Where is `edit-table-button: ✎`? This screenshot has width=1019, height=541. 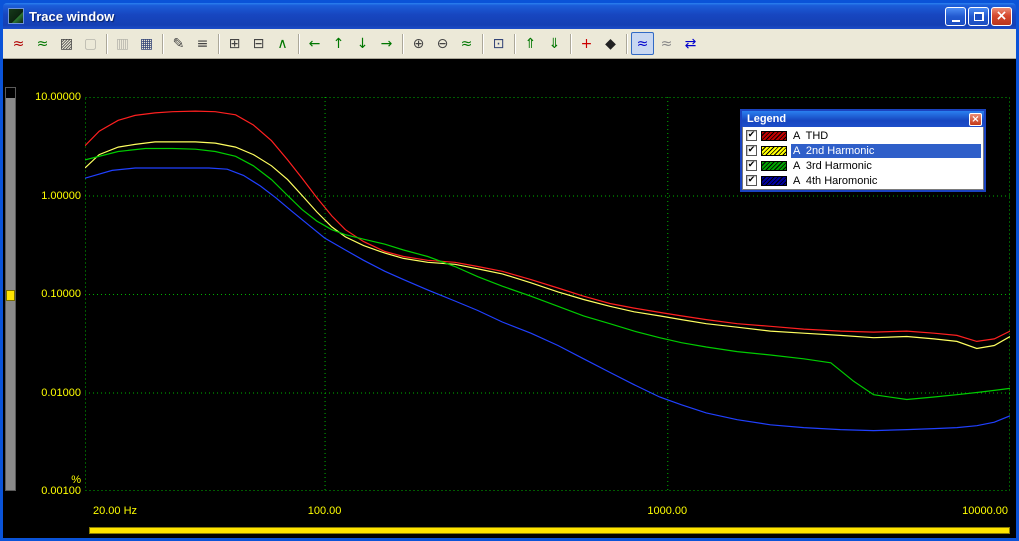 edit-table-button: ✎ is located at coordinates (178, 43).